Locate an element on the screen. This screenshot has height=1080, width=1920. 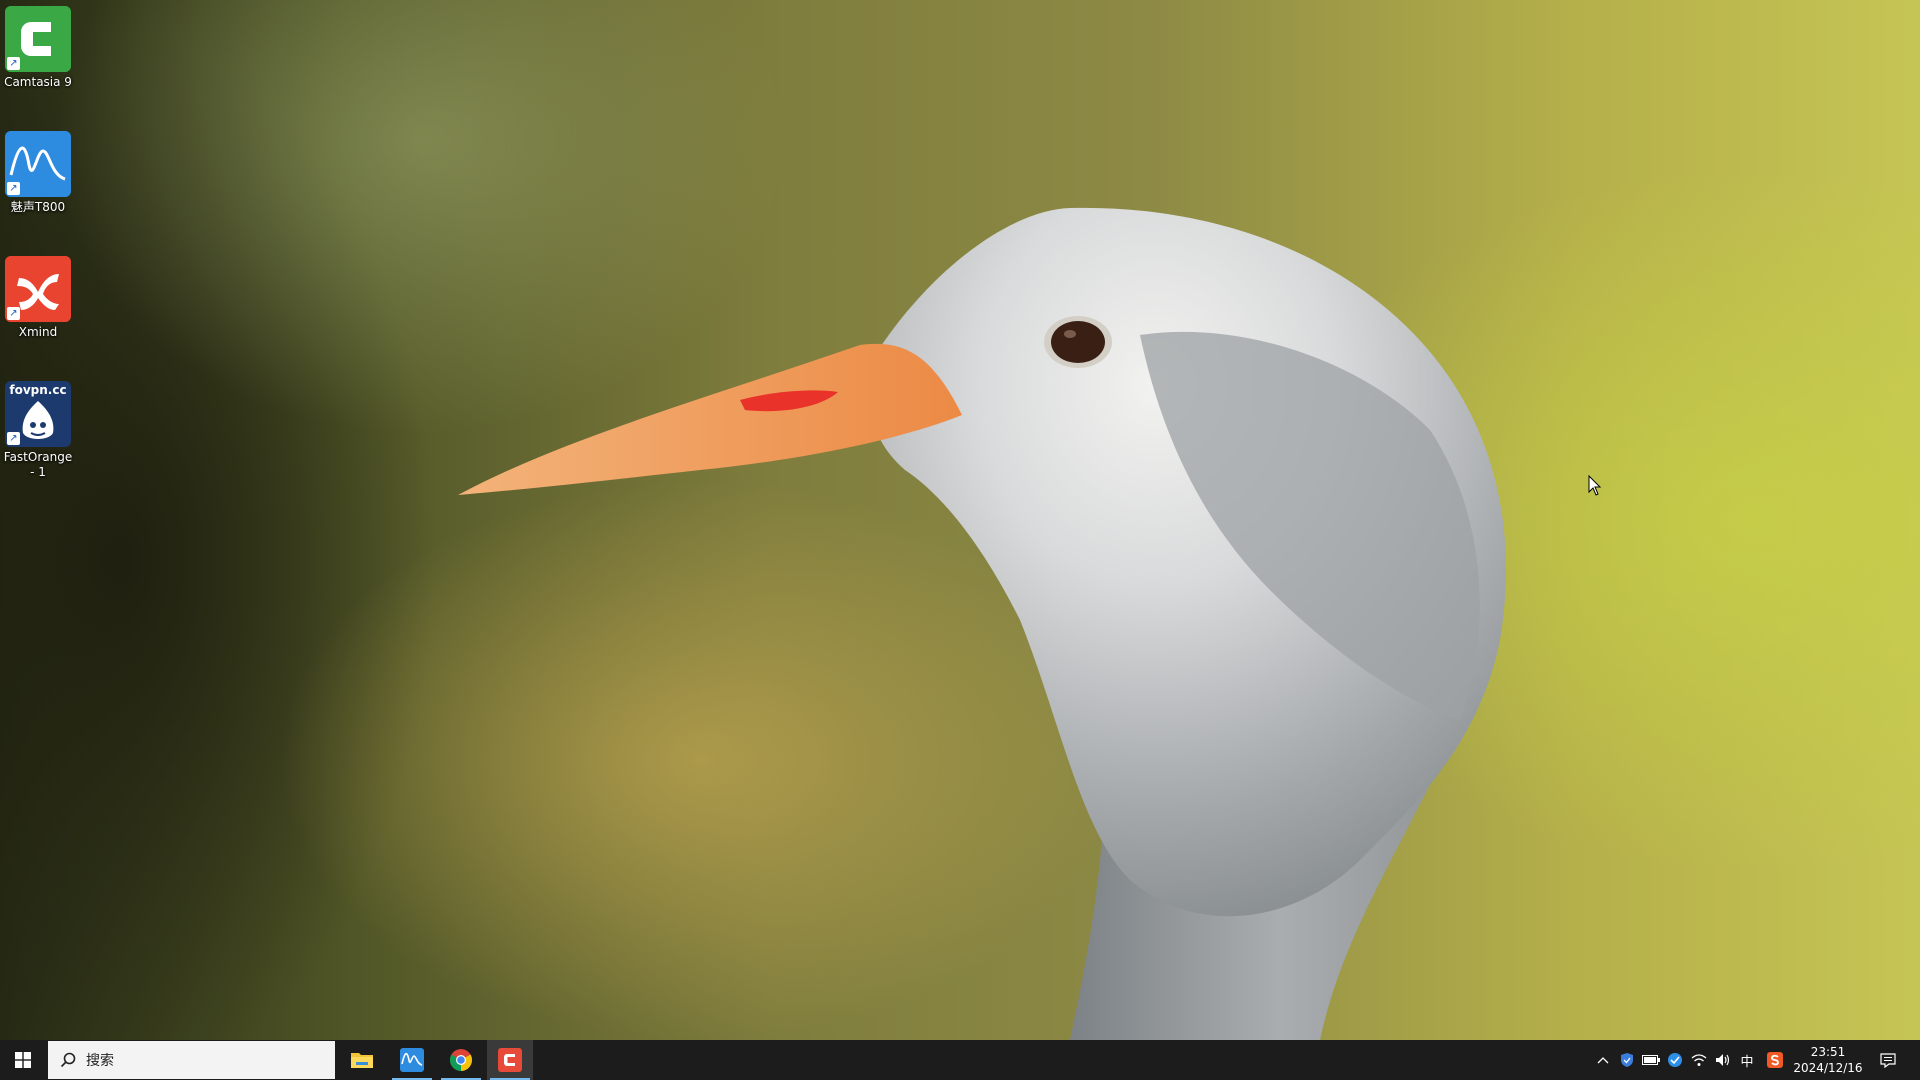
mouse-cursor-icon is located at coordinates (1595, 485).